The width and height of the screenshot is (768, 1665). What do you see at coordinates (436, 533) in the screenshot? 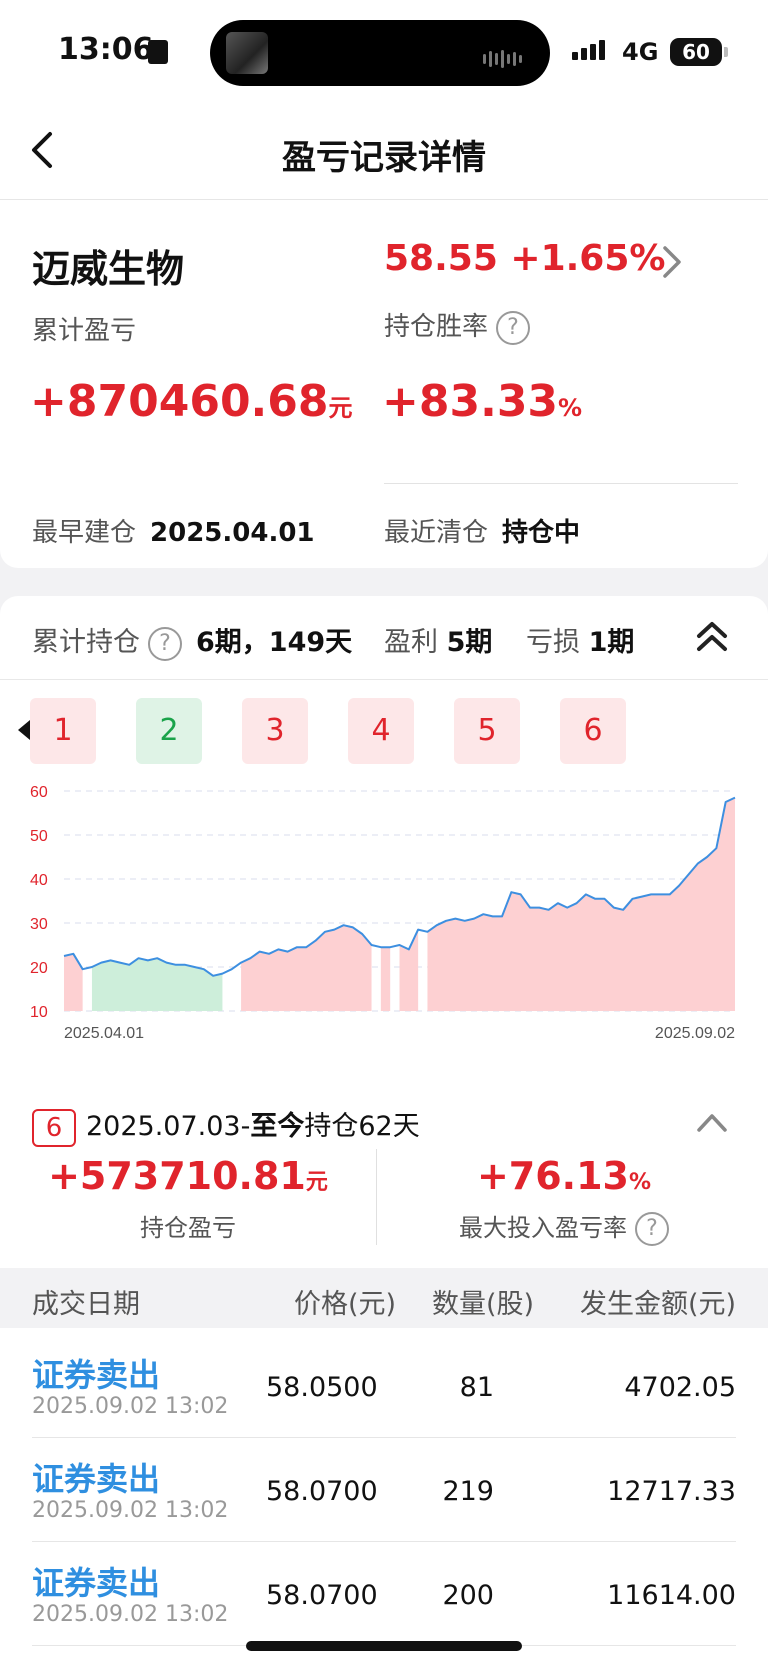
I see `last-clear-label: 最近清仓` at bounding box center [436, 533].